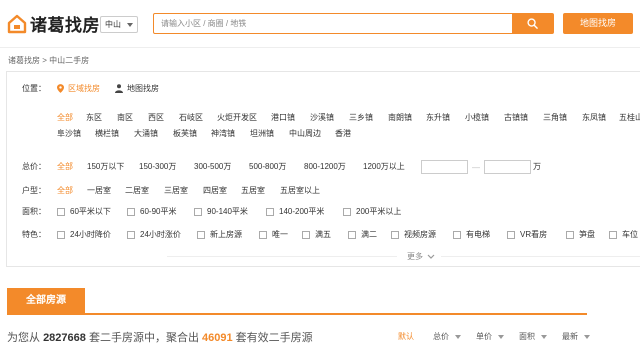 Image resolution: width=640 pixels, height=349 pixels. I want to click on district-option: 中山周边, so click(305, 133).